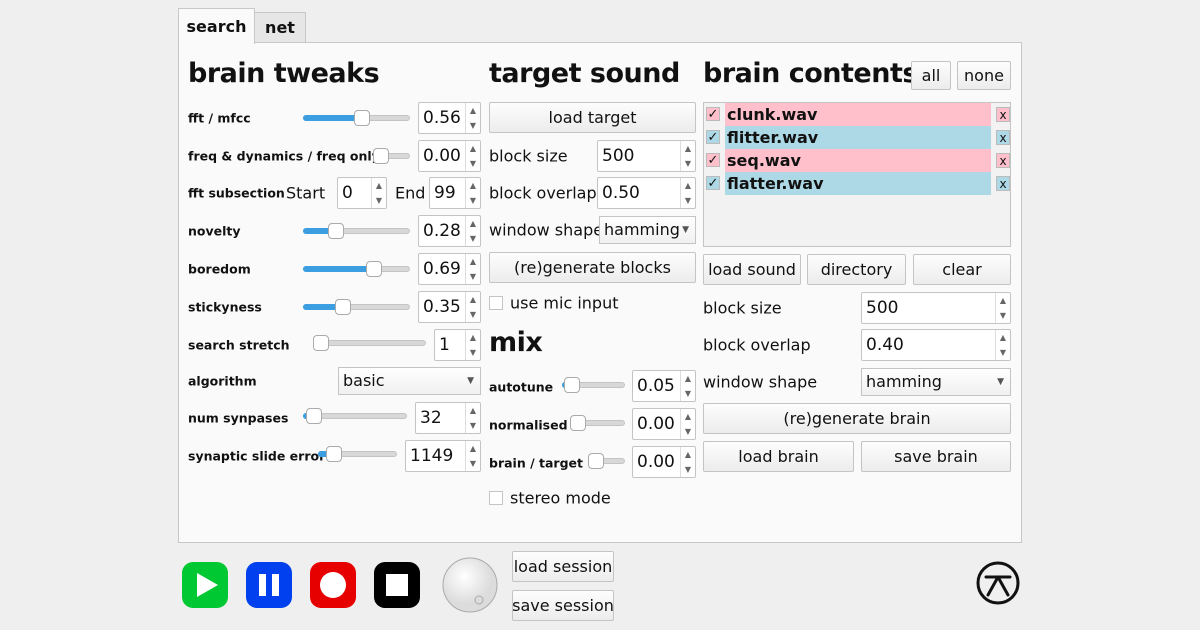 Image resolution: width=1200 pixels, height=630 pixels. What do you see at coordinates (778, 456) in the screenshot?
I see `load-brain-button: load brain` at bounding box center [778, 456].